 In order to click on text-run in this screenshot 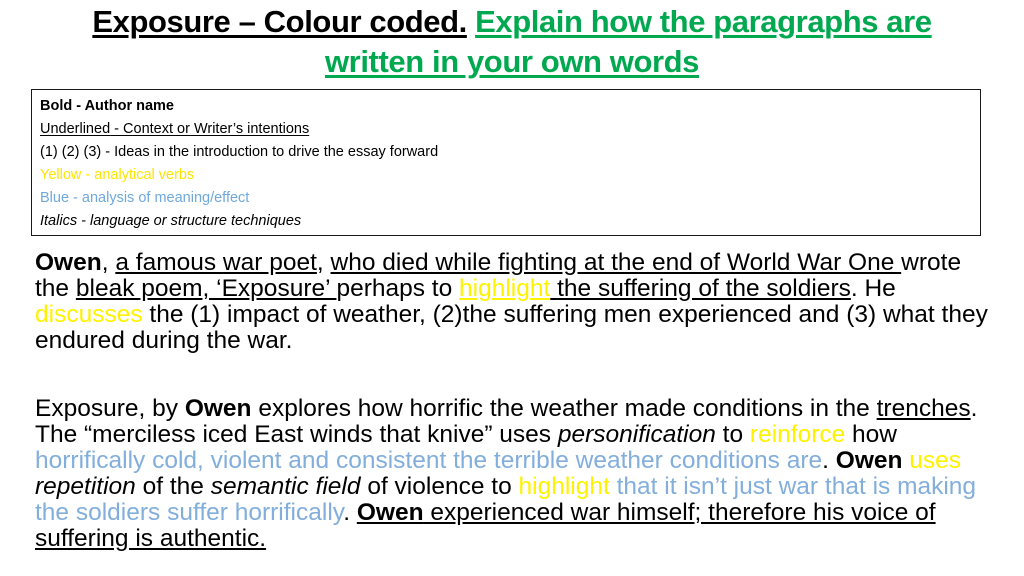, I will do `click(613, 486)`.